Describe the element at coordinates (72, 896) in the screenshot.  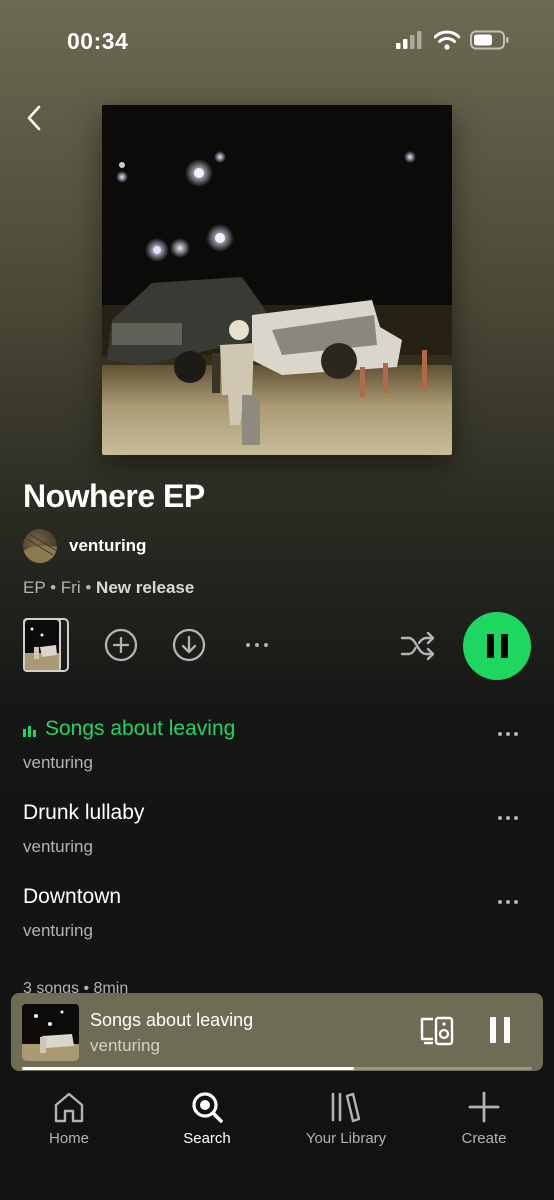
I see `track-title: Downtown` at that location.